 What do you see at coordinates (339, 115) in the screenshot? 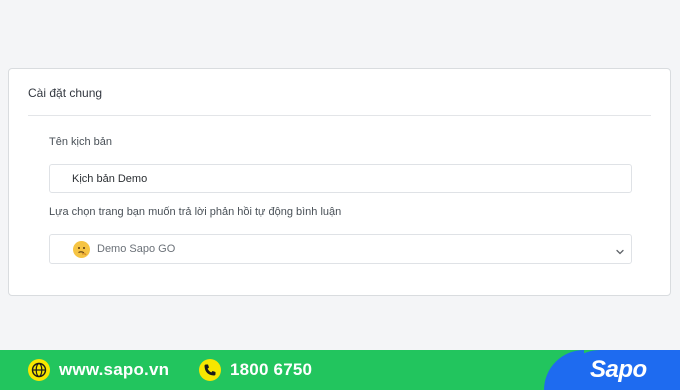
I see `card-divider` at bounding box center [339, 115].